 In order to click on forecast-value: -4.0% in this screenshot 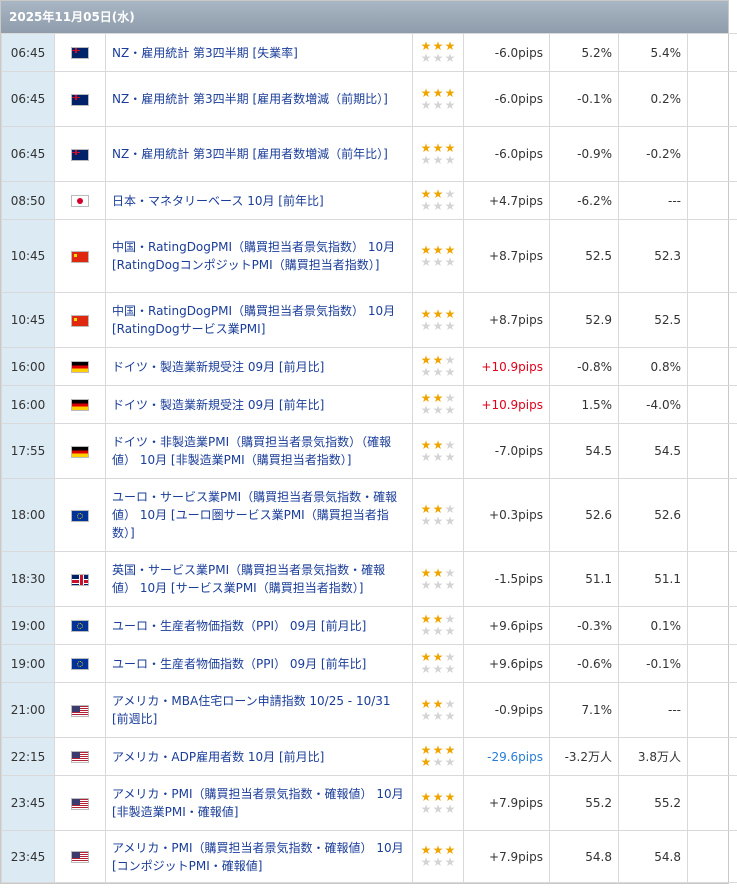, I will do `click(653, 404)`.